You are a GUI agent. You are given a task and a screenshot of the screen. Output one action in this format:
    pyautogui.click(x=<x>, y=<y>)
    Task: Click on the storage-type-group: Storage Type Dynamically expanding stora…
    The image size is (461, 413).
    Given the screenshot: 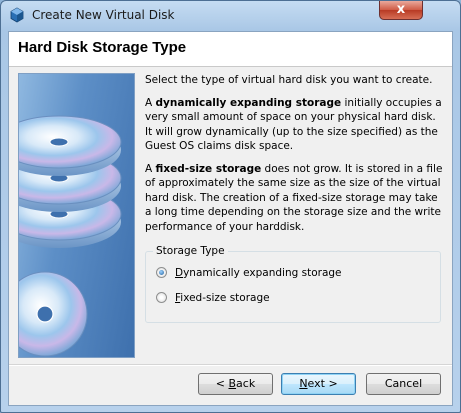 What is the action you would take?
    pyautogui.click(x=293, y=284)
    